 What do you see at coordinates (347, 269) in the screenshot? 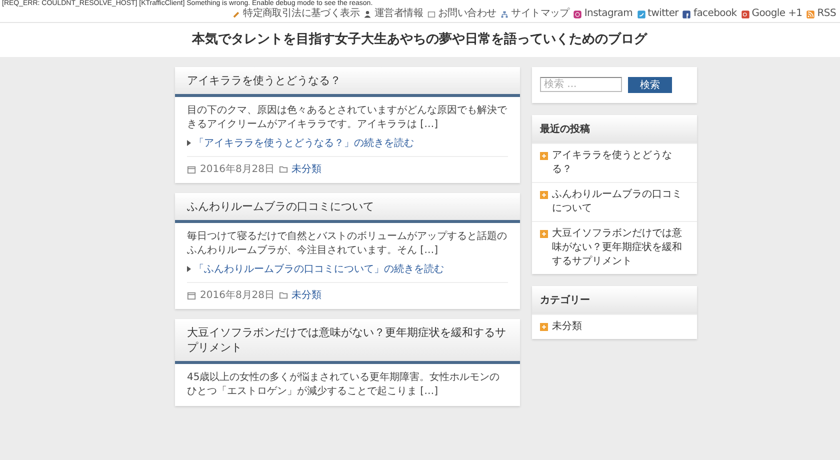
I see `read-more-link: 「ふんわりルームブラの口コミについて」の続きを読む` at bounding box center [347, 269].